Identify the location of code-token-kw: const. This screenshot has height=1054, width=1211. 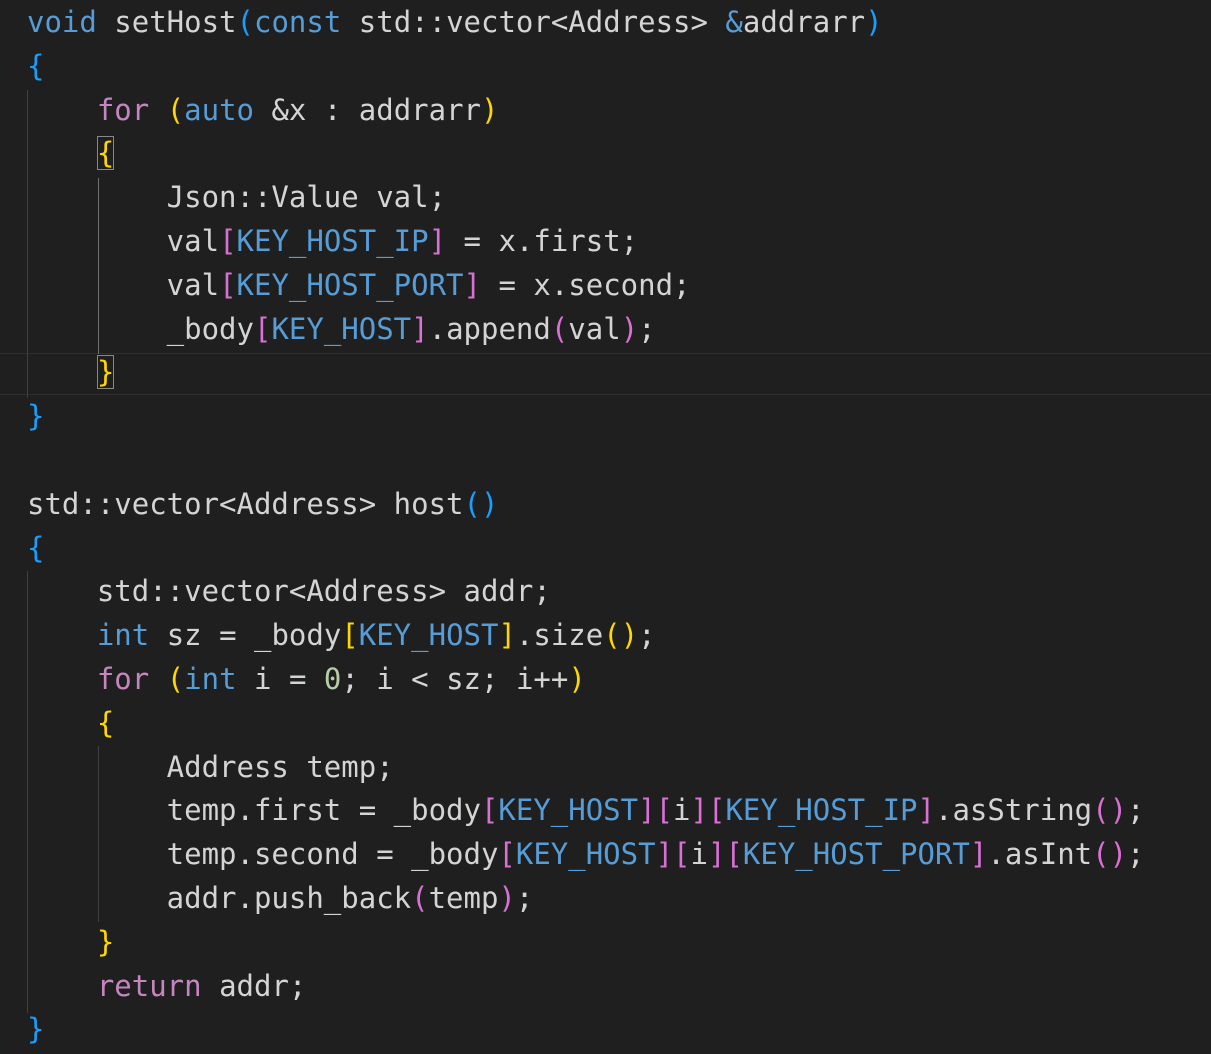
(298, 22).